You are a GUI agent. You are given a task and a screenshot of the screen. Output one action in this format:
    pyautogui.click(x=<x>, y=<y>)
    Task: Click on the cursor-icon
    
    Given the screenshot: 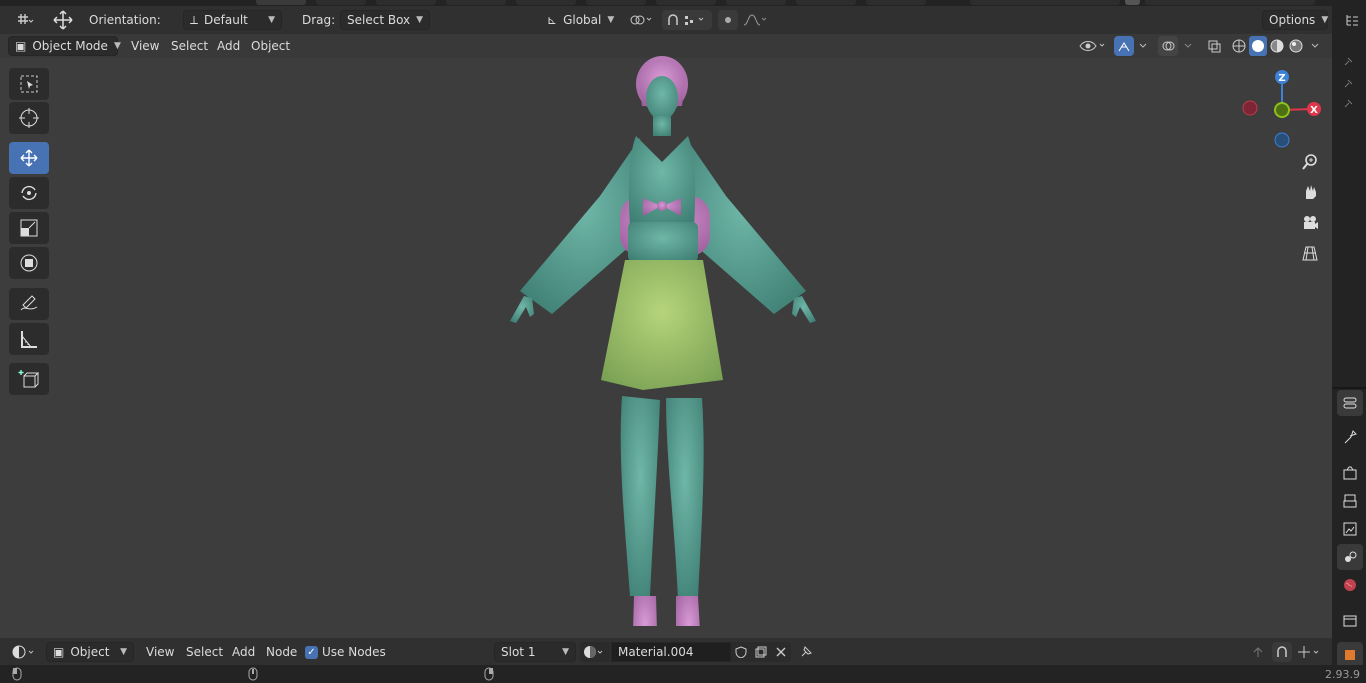 What is the action you would take?
    pyautogui.click(x=29, y=118)
    